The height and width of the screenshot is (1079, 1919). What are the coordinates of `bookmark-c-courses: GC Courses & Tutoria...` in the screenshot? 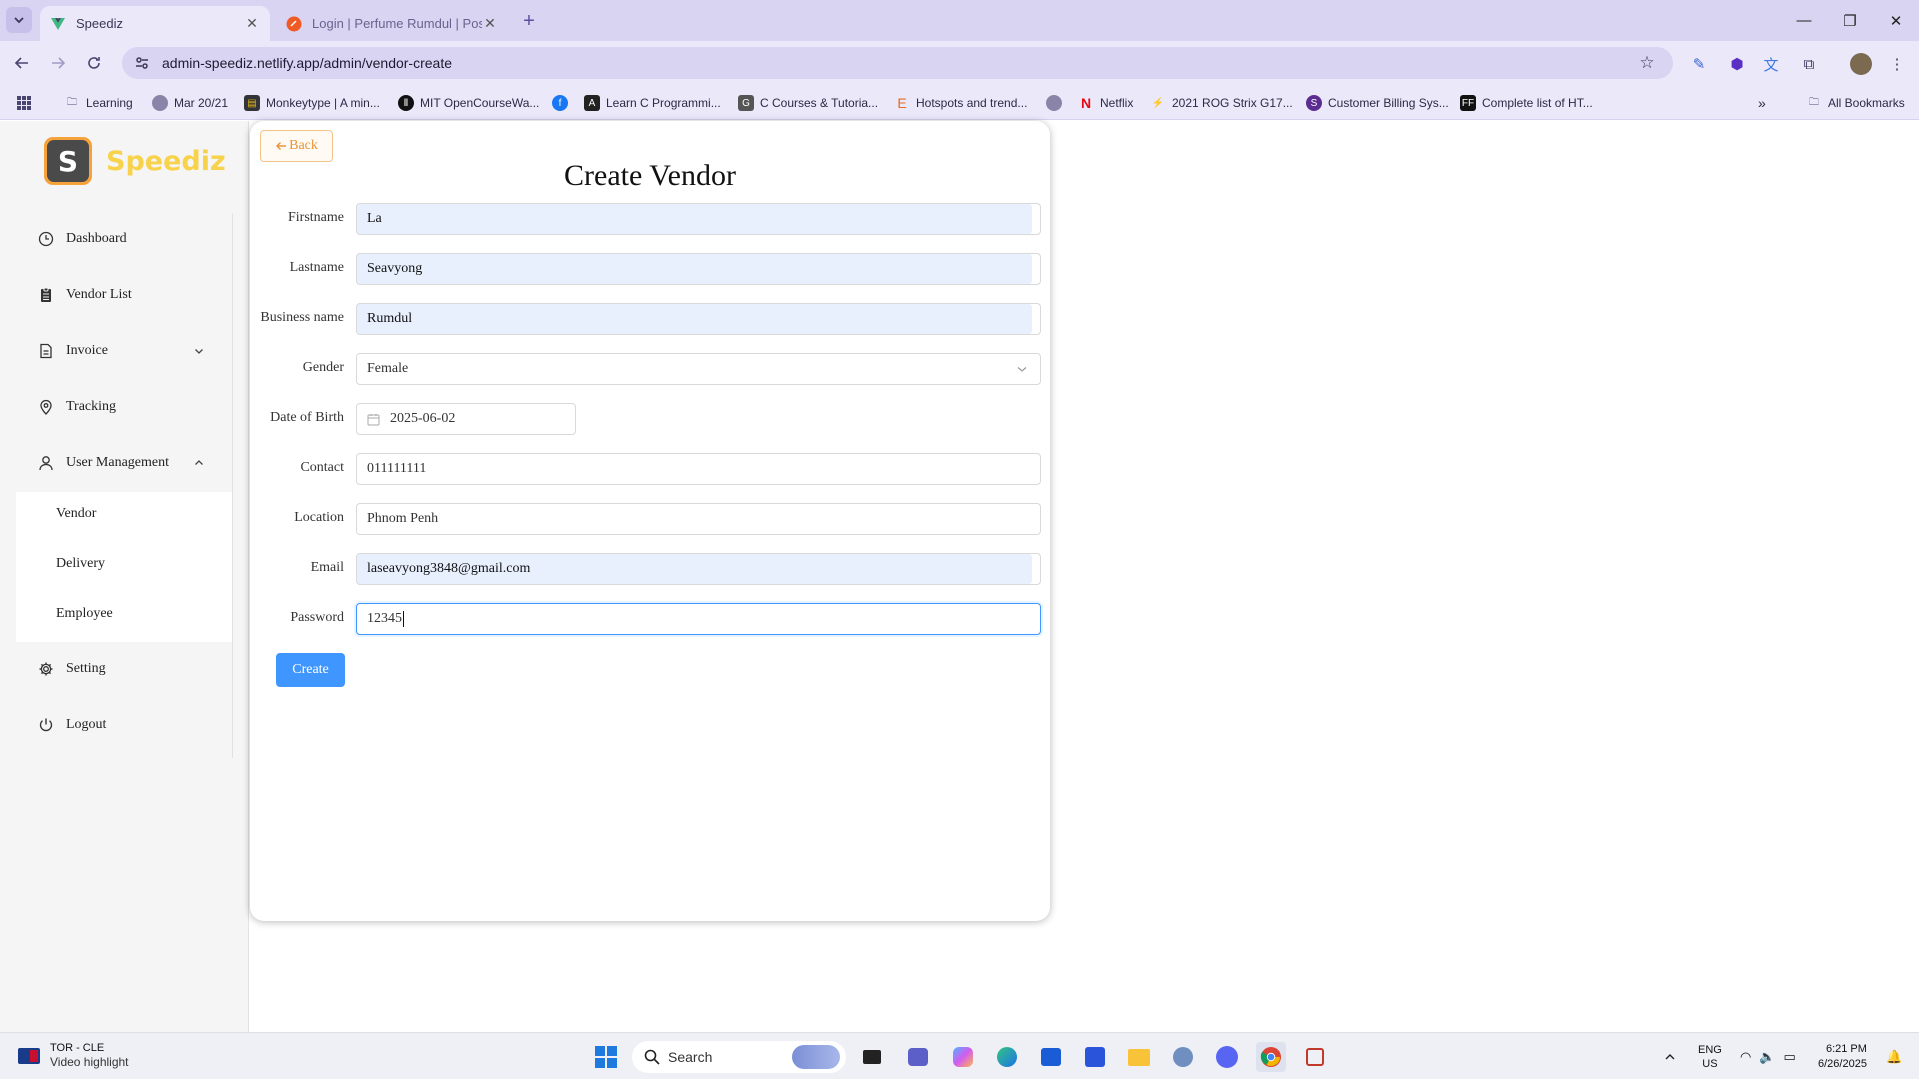 It's located at (808, 103).